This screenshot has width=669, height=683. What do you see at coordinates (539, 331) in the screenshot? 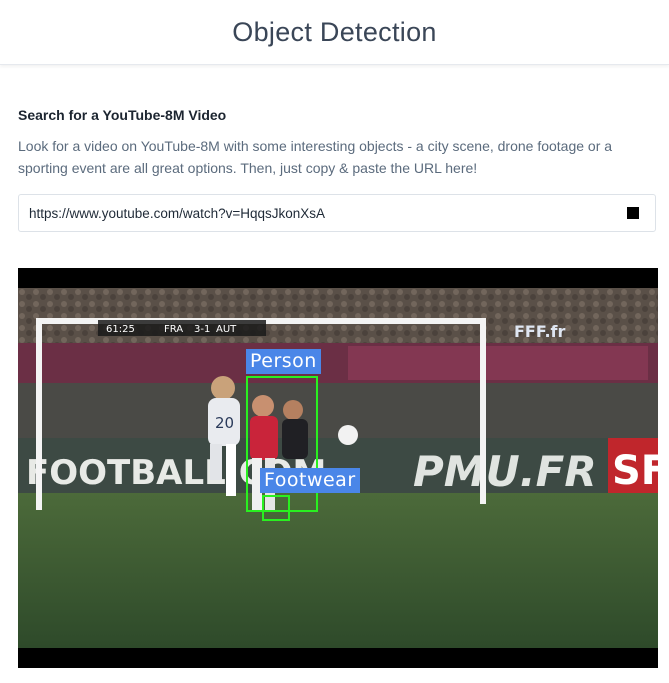
I see `broadcaster-logo: FFF.fr` at bounding box center [539, 331].